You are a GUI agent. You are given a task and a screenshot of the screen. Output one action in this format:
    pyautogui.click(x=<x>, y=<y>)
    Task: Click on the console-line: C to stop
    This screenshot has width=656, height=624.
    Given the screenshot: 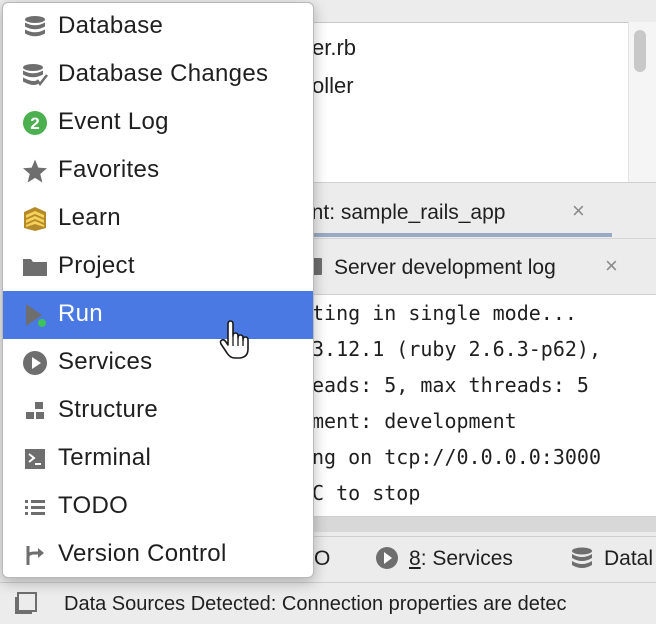 What is the action you would take?
    pyautogui.click(x=366, y=493)
    